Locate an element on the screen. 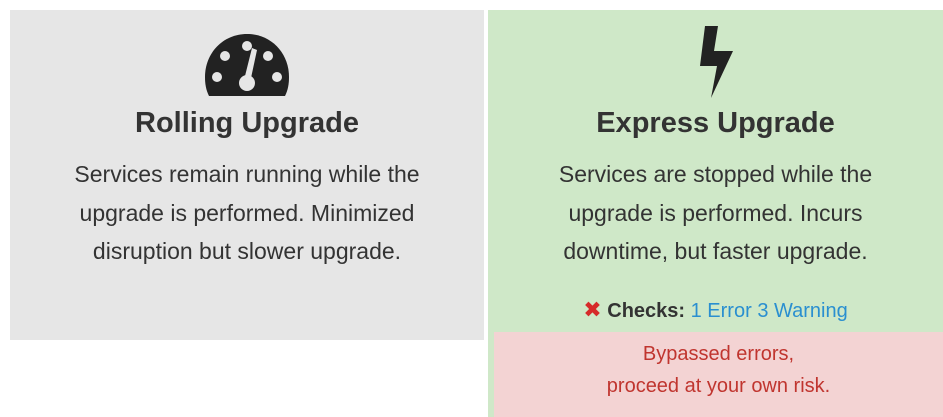 This screenshot has height=417, width=943. alert-line: proceed at your own risk. is located at coordinates (718, 386).